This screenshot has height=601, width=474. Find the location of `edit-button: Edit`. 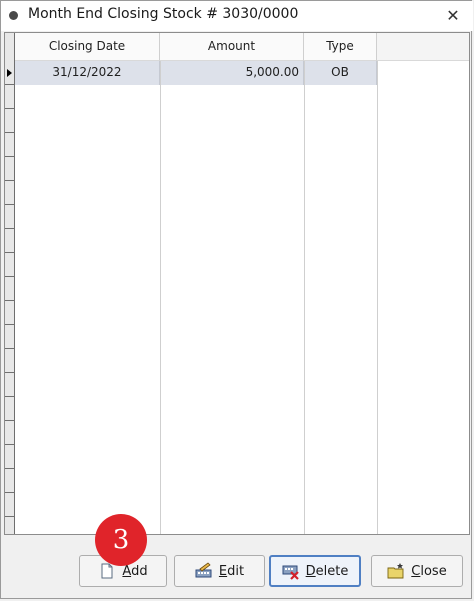

edit-button: Edit is located at coordinates (219, 571).